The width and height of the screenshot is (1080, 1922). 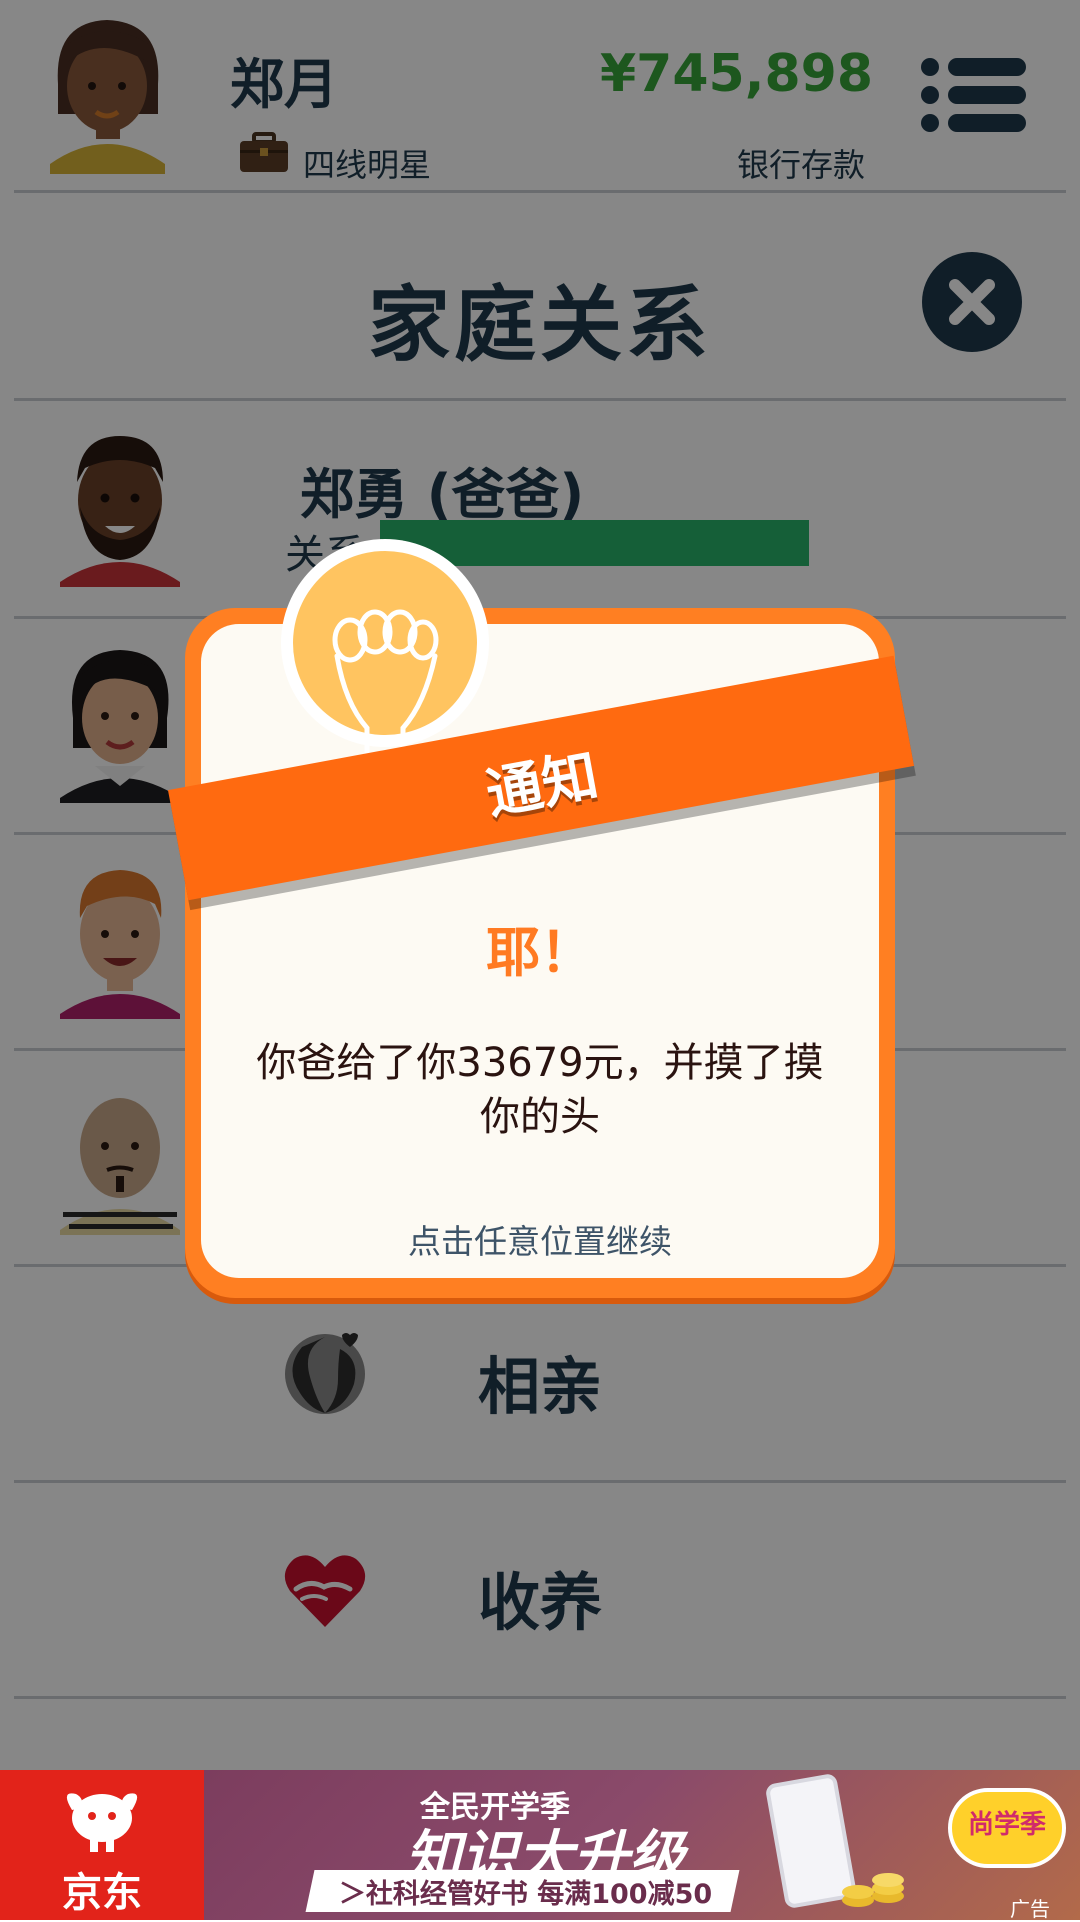 What do you see at coordinates (540, 952) in the screenshot?
I see `notification-heading: 耶！` at bounding box center [540, 952].